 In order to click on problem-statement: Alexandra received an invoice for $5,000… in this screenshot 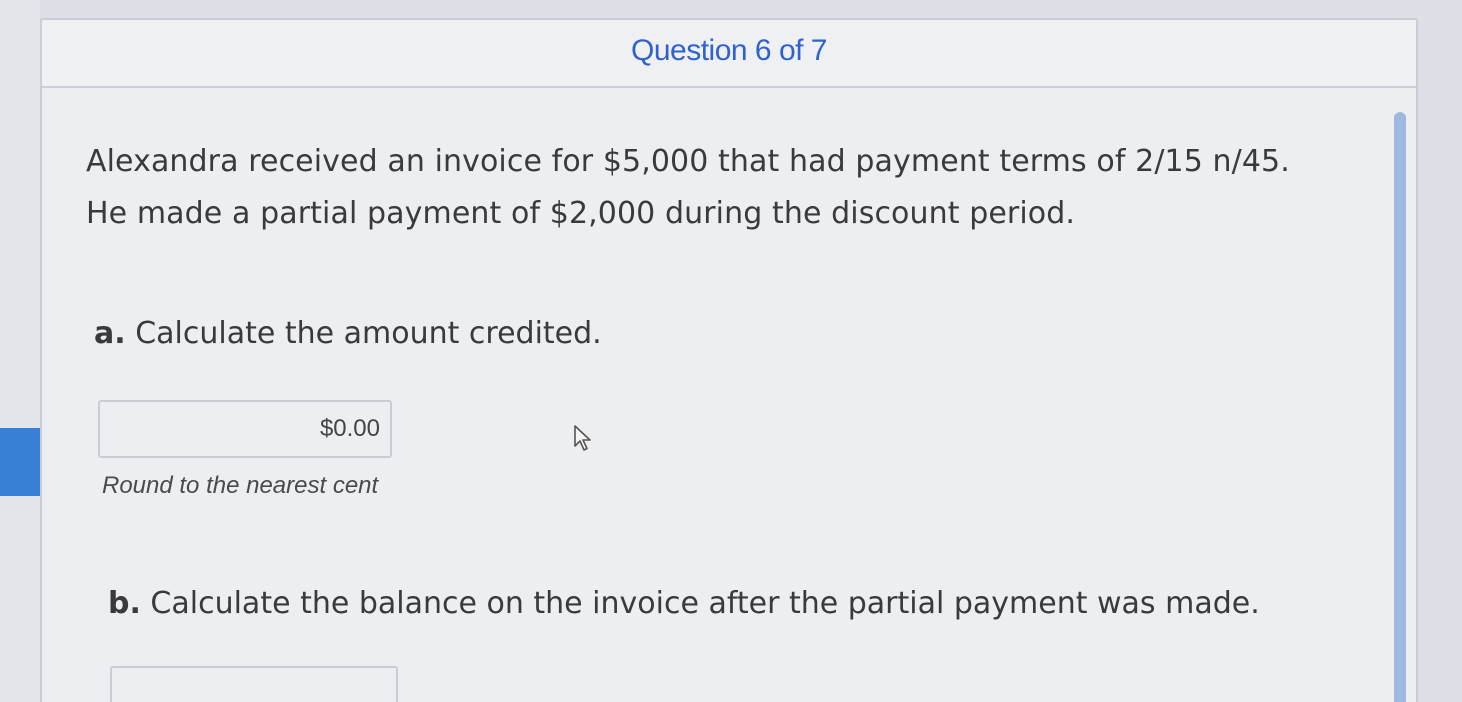, I will do `click(688, 187)`.